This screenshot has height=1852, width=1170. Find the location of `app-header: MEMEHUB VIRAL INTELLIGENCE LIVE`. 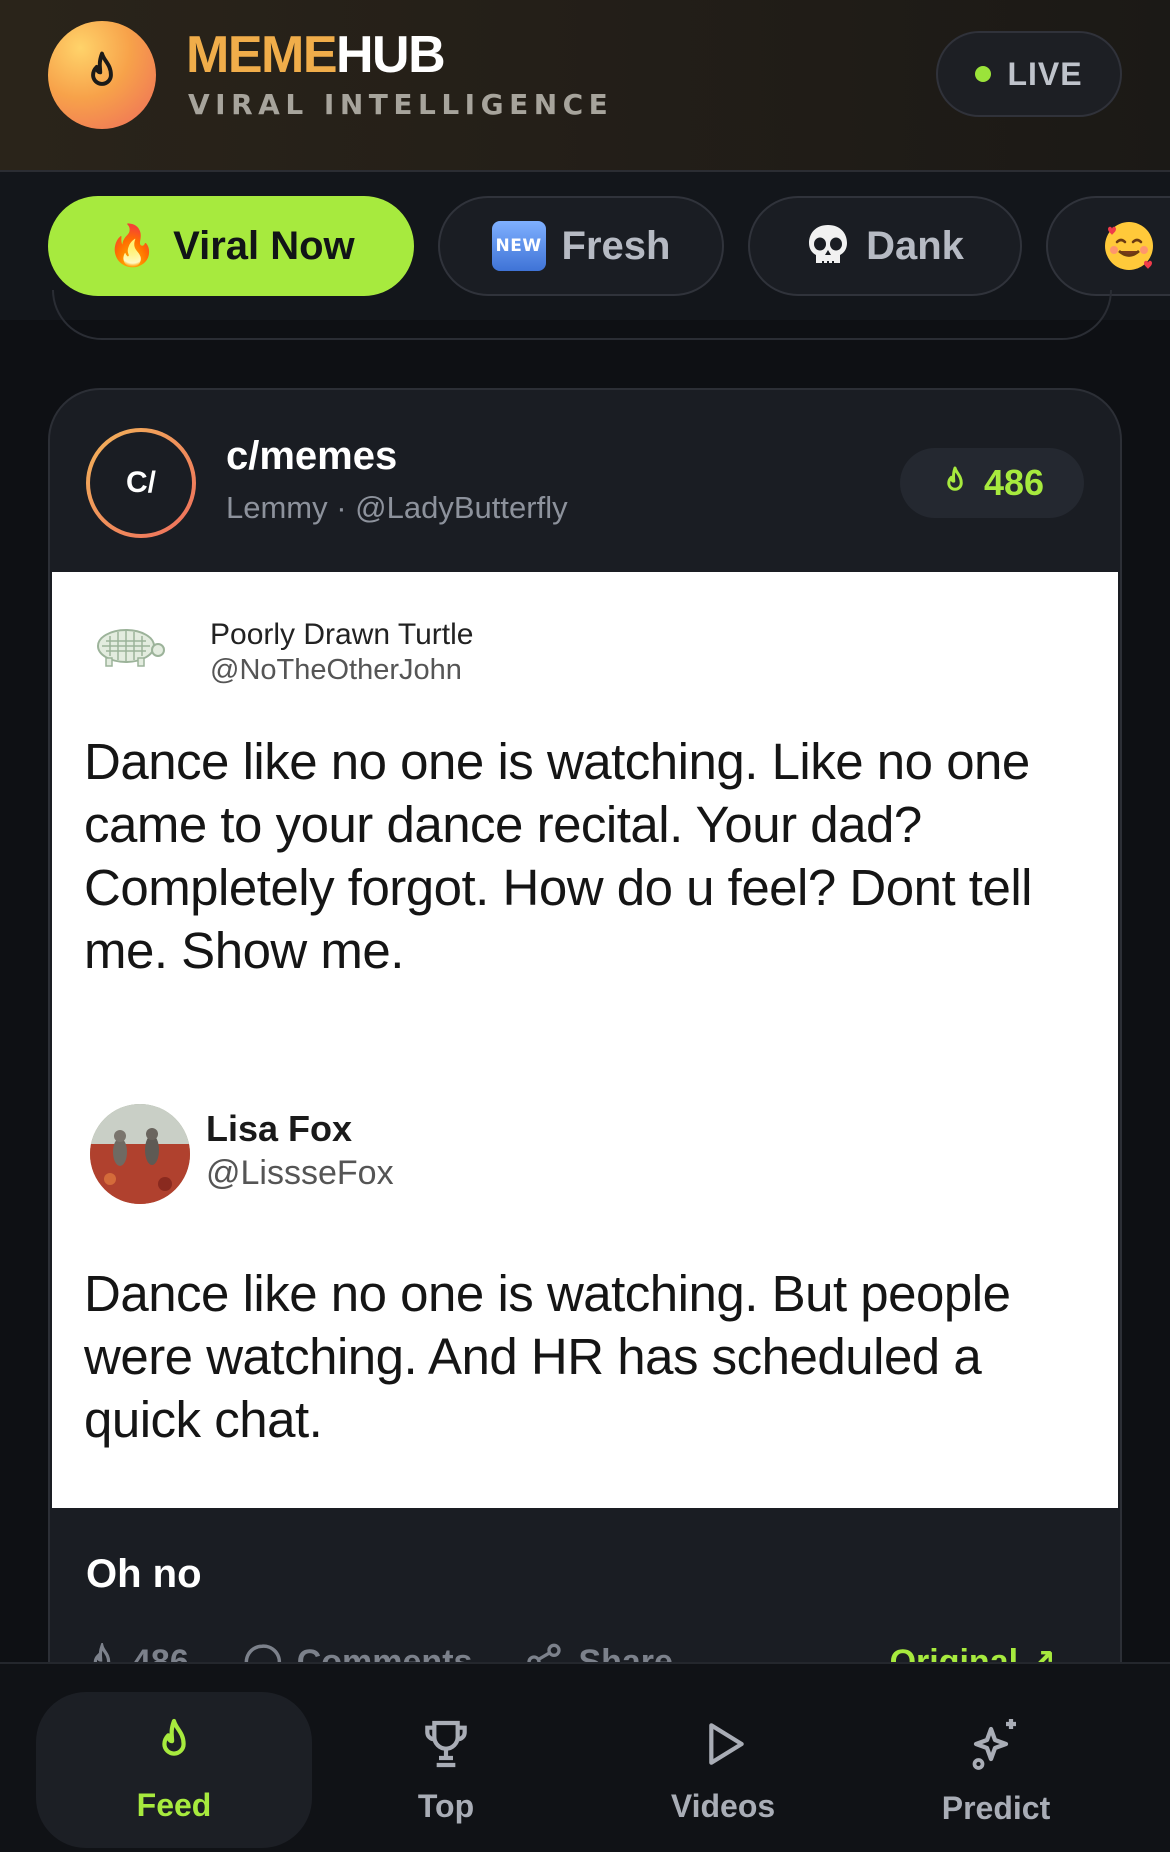

app-header: MEMEHUB VIRAL INTELLIGENCE LIVE is located at coordinates (585, 86).